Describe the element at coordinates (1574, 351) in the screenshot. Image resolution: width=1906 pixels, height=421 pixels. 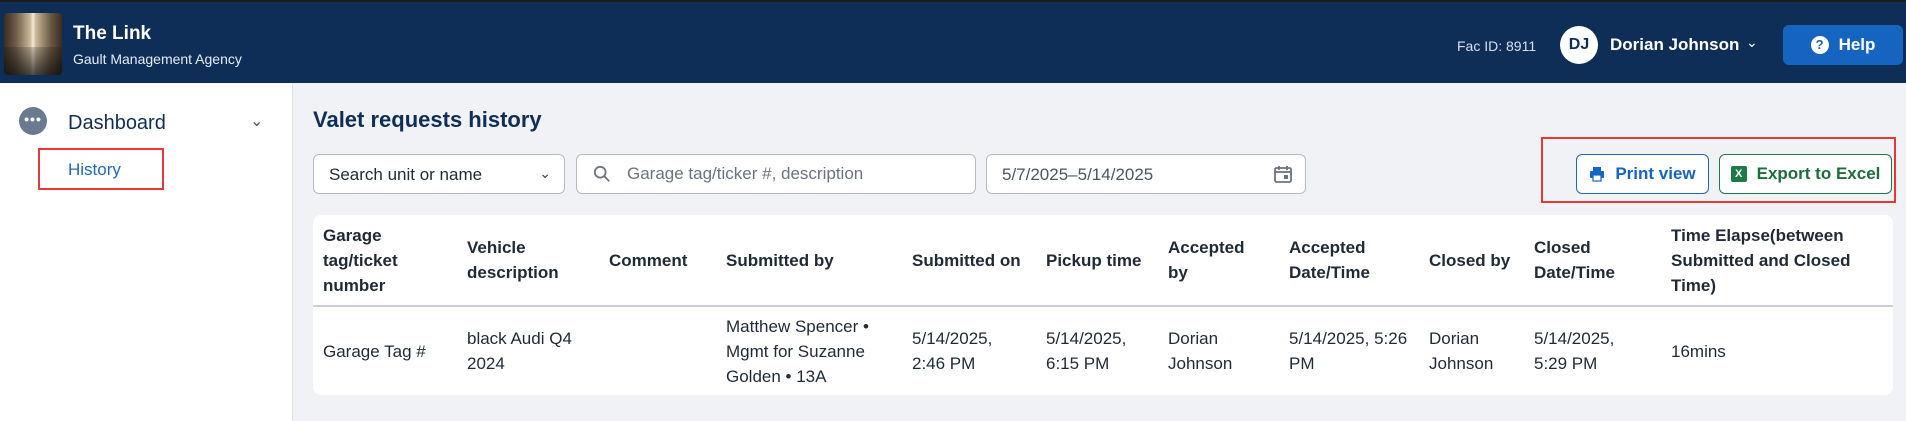
I see `table-cell: 5/14/2025, 5:29 PM` at that location.